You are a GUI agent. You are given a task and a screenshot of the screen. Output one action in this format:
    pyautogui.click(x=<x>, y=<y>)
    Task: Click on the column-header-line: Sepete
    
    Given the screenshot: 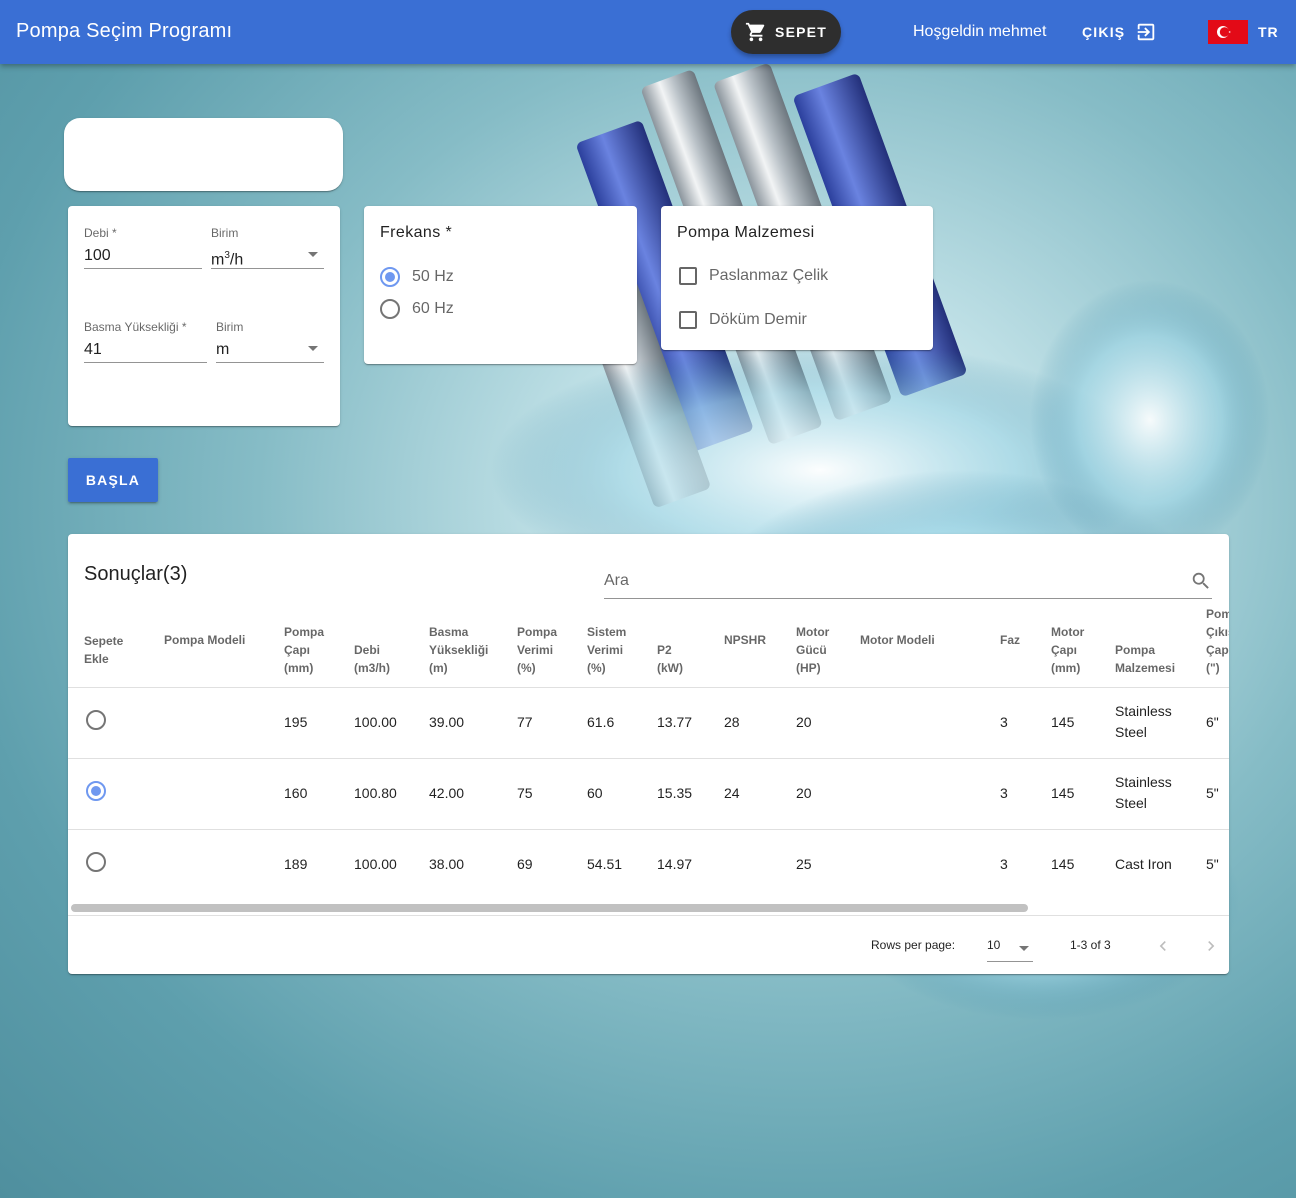 What is the action you would take?
    pyautogui.click(x=104, y=641)
    